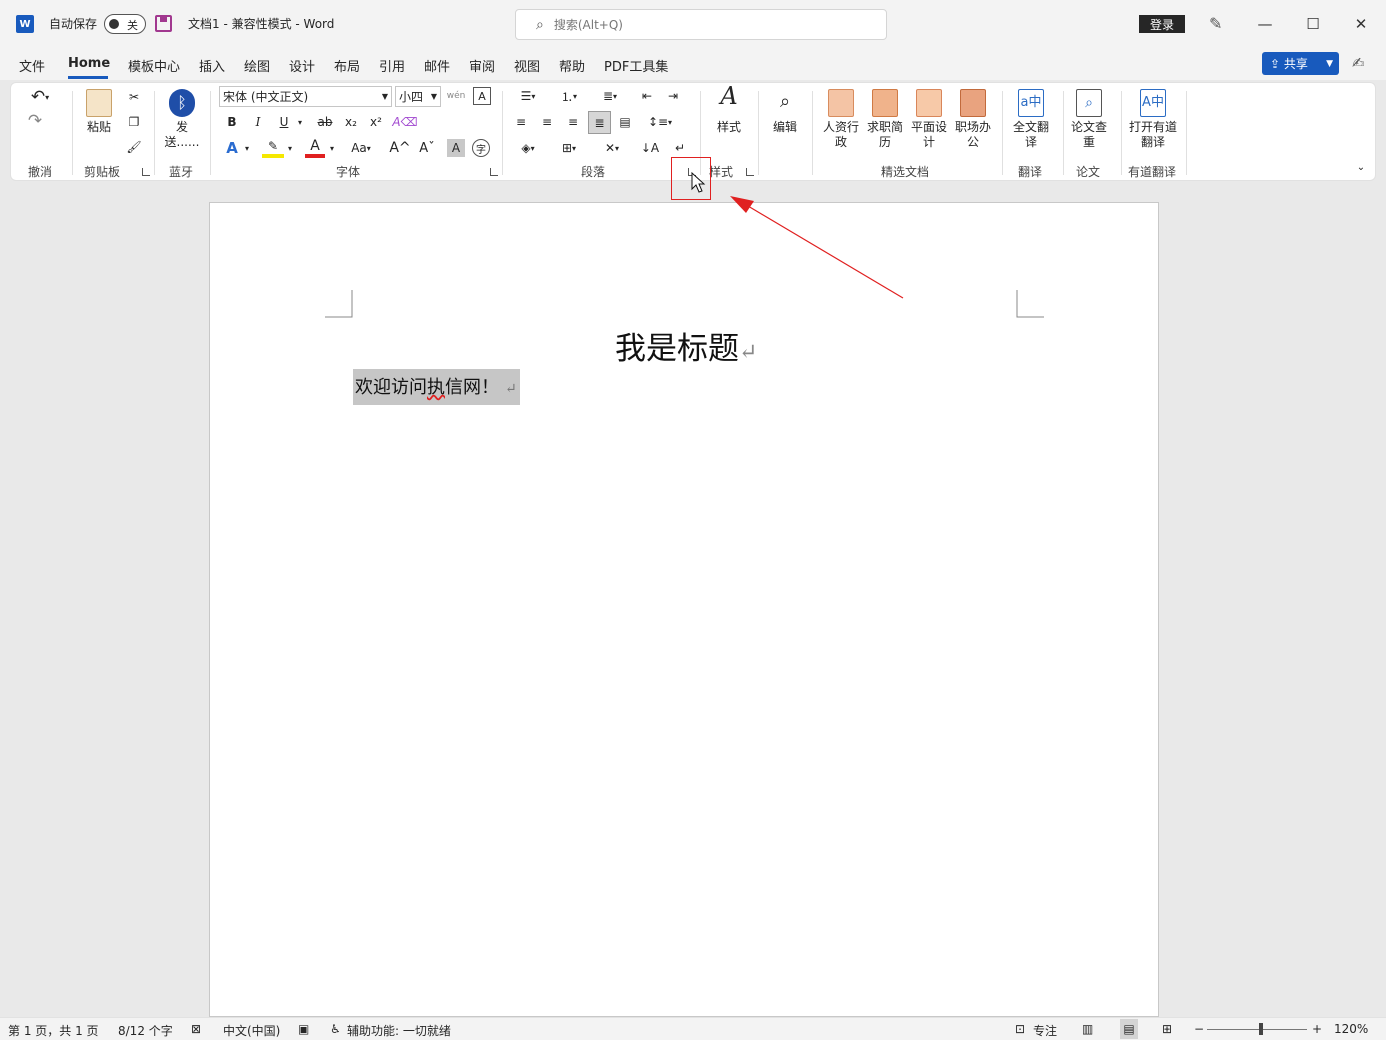  What do you see at coordinates (701, 24) in the screenshot?
I see `search-box: ⌕ 搜索(Alt+Q)` at bounding box center [701, 24].